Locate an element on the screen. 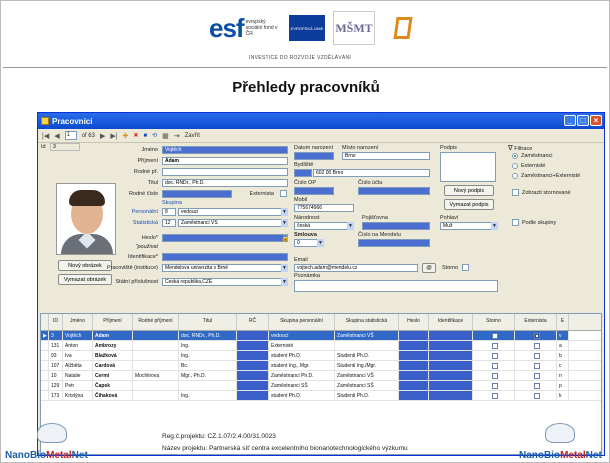 This screenshot has width=610, height=463. cell-skupina-statisticka: Zaměstnanci SŠ is located at coordinates (367, 385).